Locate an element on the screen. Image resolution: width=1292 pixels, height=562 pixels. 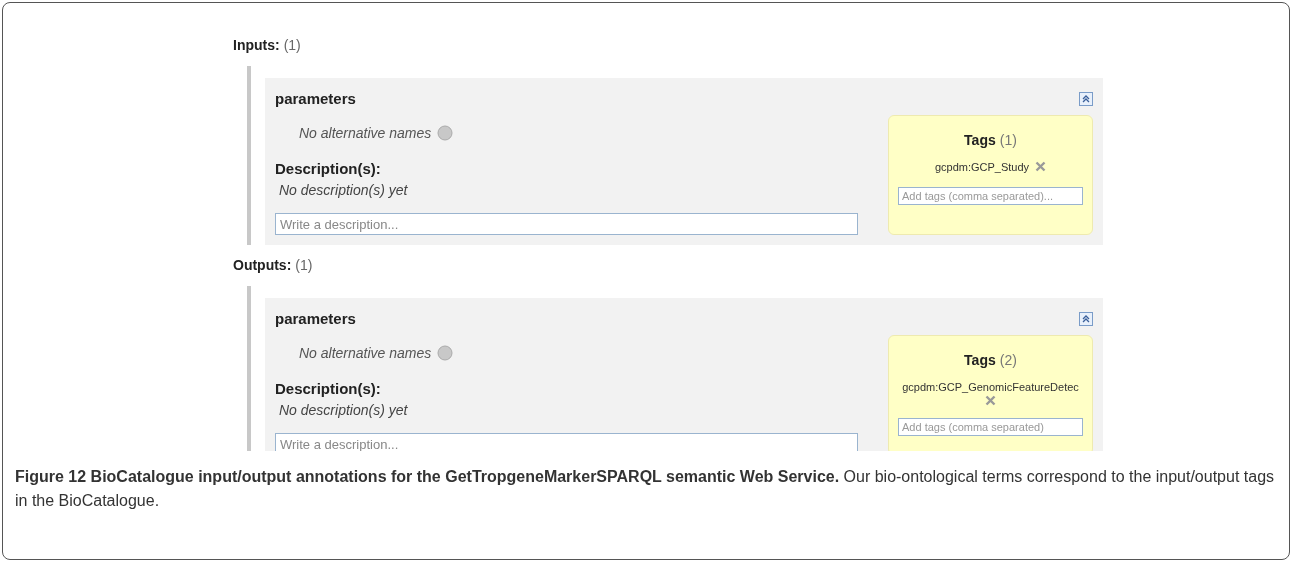
section-heading: Outputs: is located at coordinates (262, 265).